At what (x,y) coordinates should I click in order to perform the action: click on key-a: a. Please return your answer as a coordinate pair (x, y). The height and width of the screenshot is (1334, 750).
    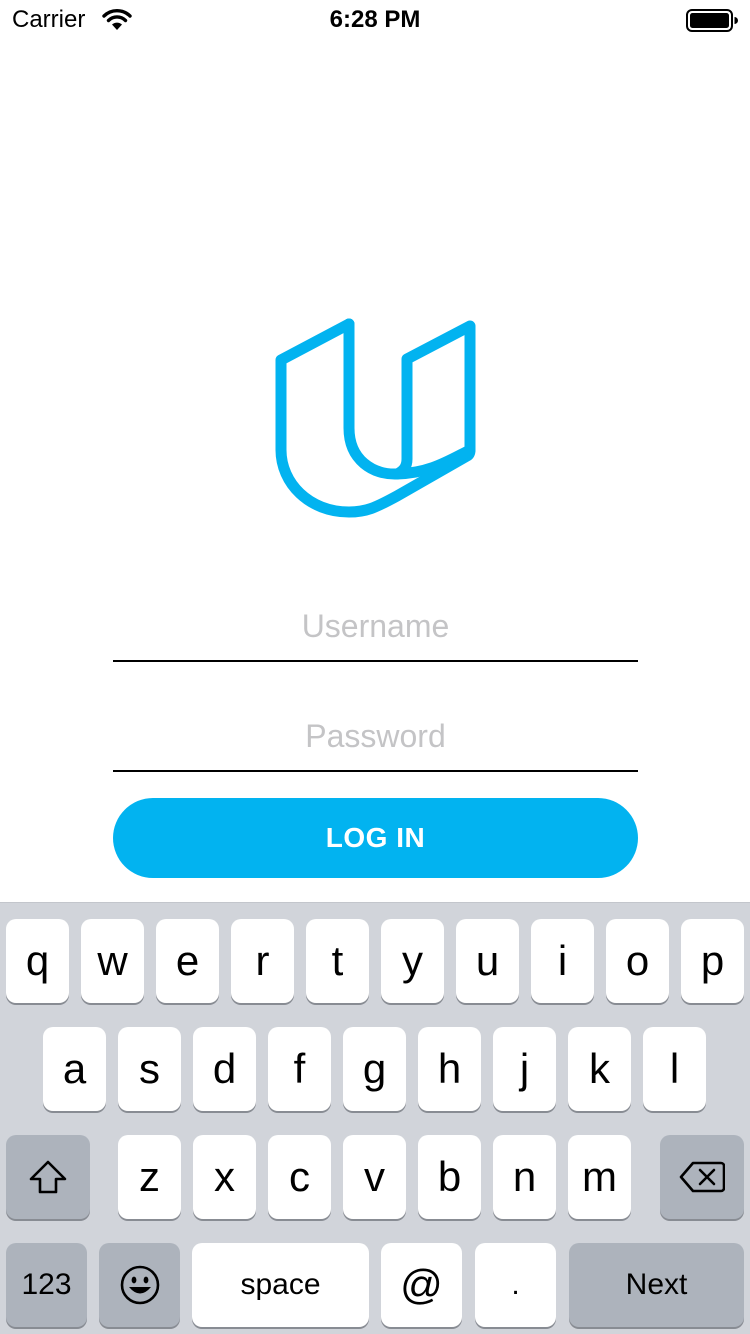
    Looking at the image, I should click on (74, 1069).